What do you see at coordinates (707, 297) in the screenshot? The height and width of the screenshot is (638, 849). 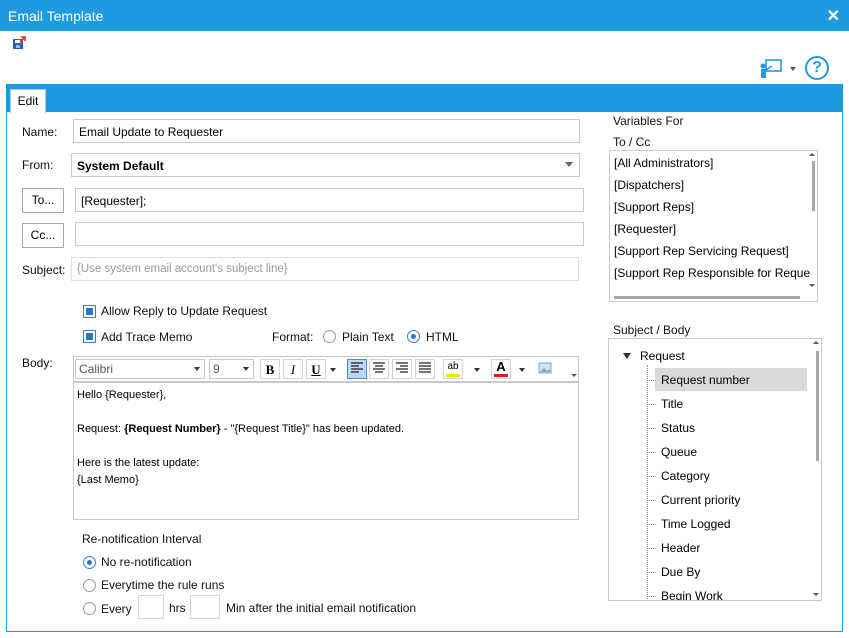 I see `horizontal-scrollbar` at bounding box center [707, 297].